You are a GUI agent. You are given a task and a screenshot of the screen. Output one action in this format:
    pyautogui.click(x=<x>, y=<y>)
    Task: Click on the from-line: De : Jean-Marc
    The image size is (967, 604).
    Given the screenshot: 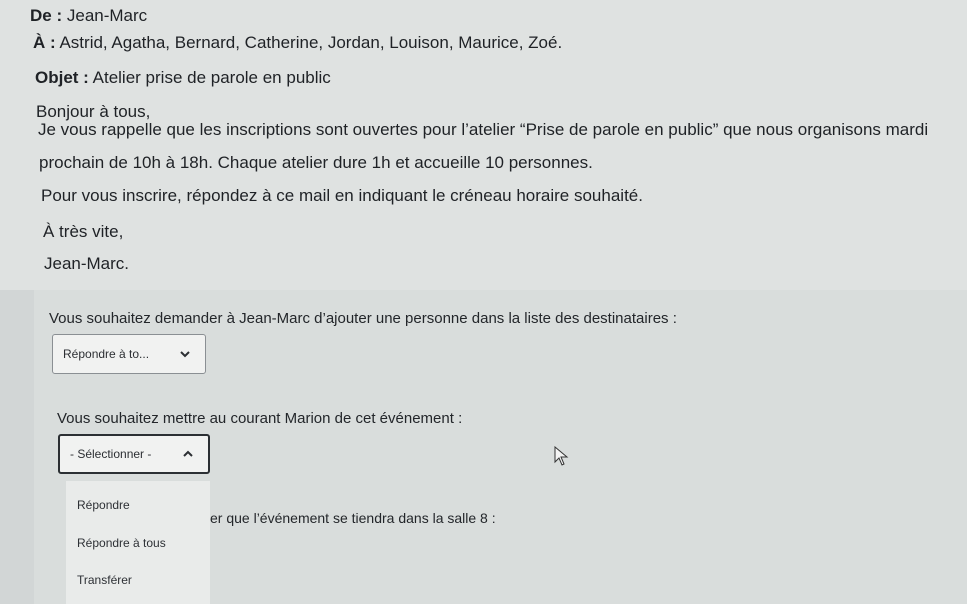 What is the action you would take?
    pyautogui.click(x=88, y=16)
    